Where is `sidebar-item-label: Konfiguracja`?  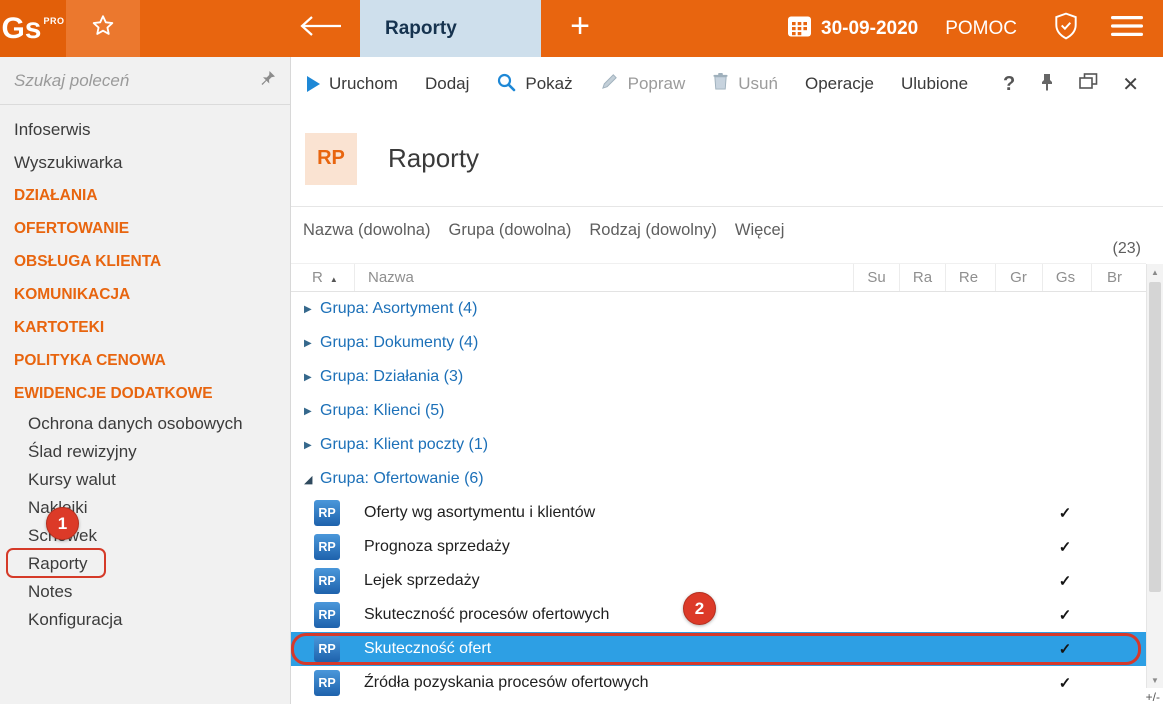 sidebar-item-label: Konfiguracja is located at coordinates (75, 619).